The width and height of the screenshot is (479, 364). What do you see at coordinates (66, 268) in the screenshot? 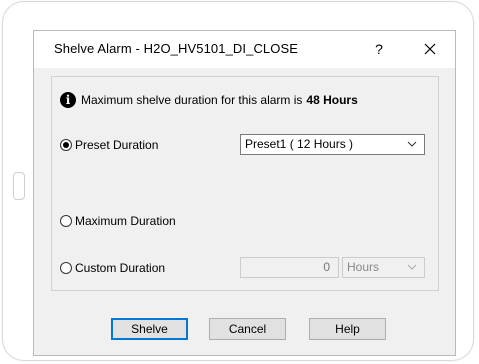
I see `custom-duration-radio` at bounding box center [66, 268].